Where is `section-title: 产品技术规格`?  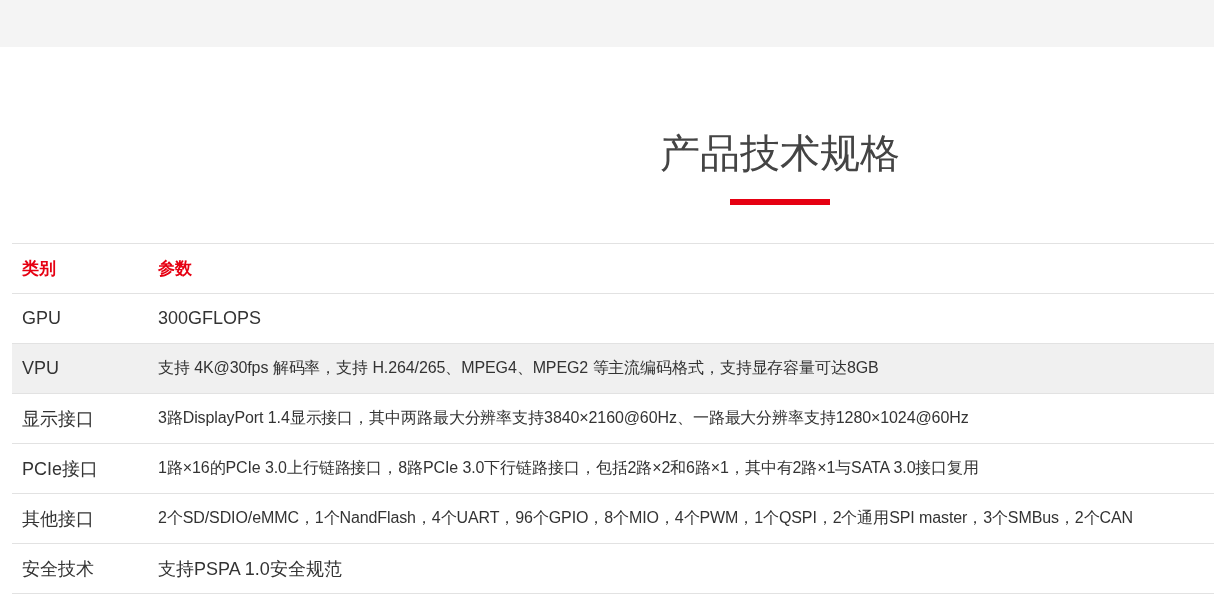 section-title: 产品技术规格 is located at coordinates (780, 153).